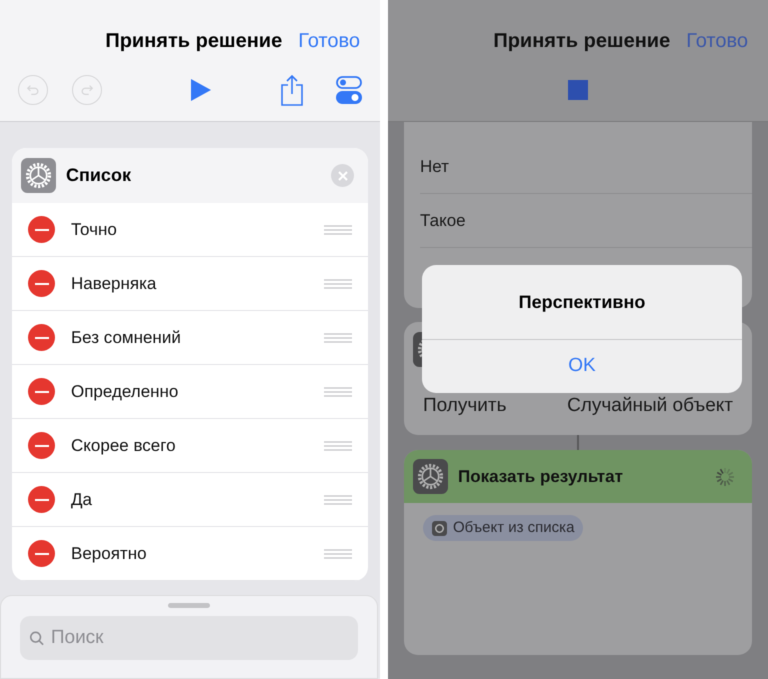 The width and height of the screenshot is (768, 679). I want to click on sheet-grabber, so click(189, 605).